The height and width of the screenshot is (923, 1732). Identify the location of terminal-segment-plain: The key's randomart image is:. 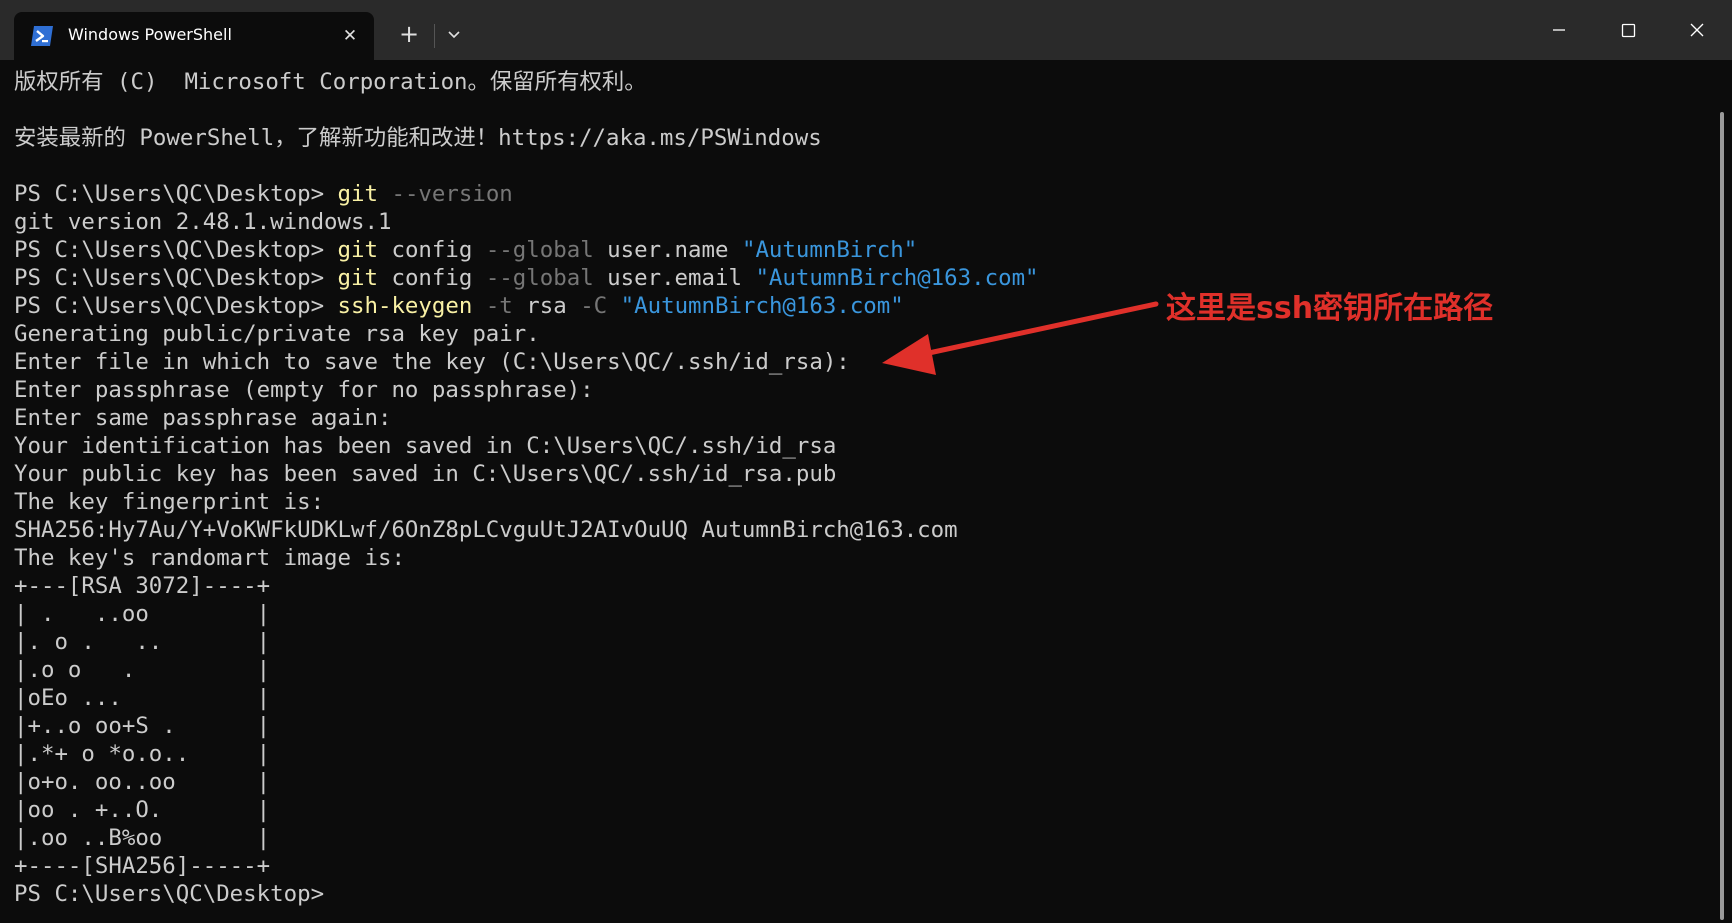
(209, 558).